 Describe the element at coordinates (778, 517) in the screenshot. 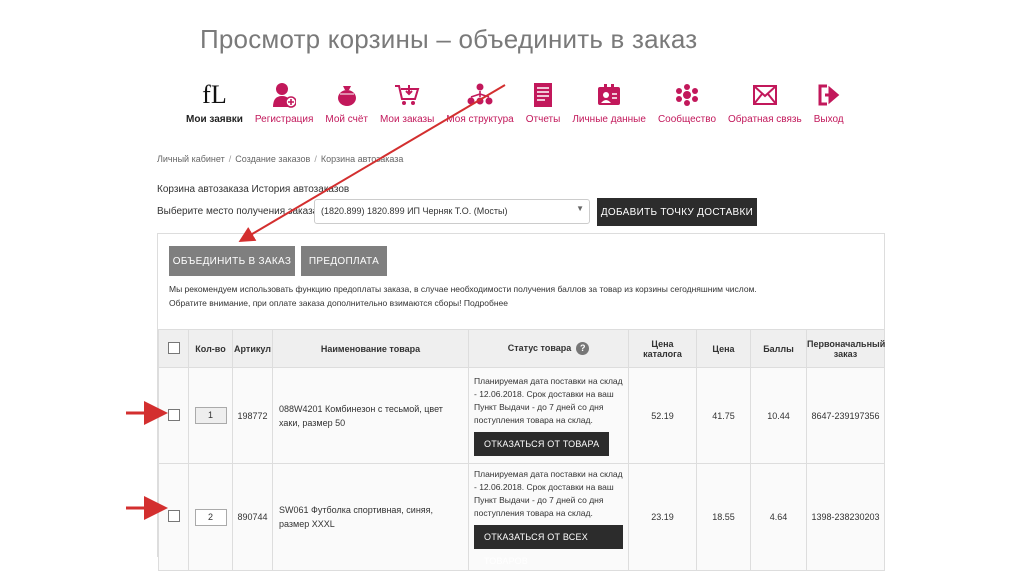

I see `row-points: 4.64` at that location.